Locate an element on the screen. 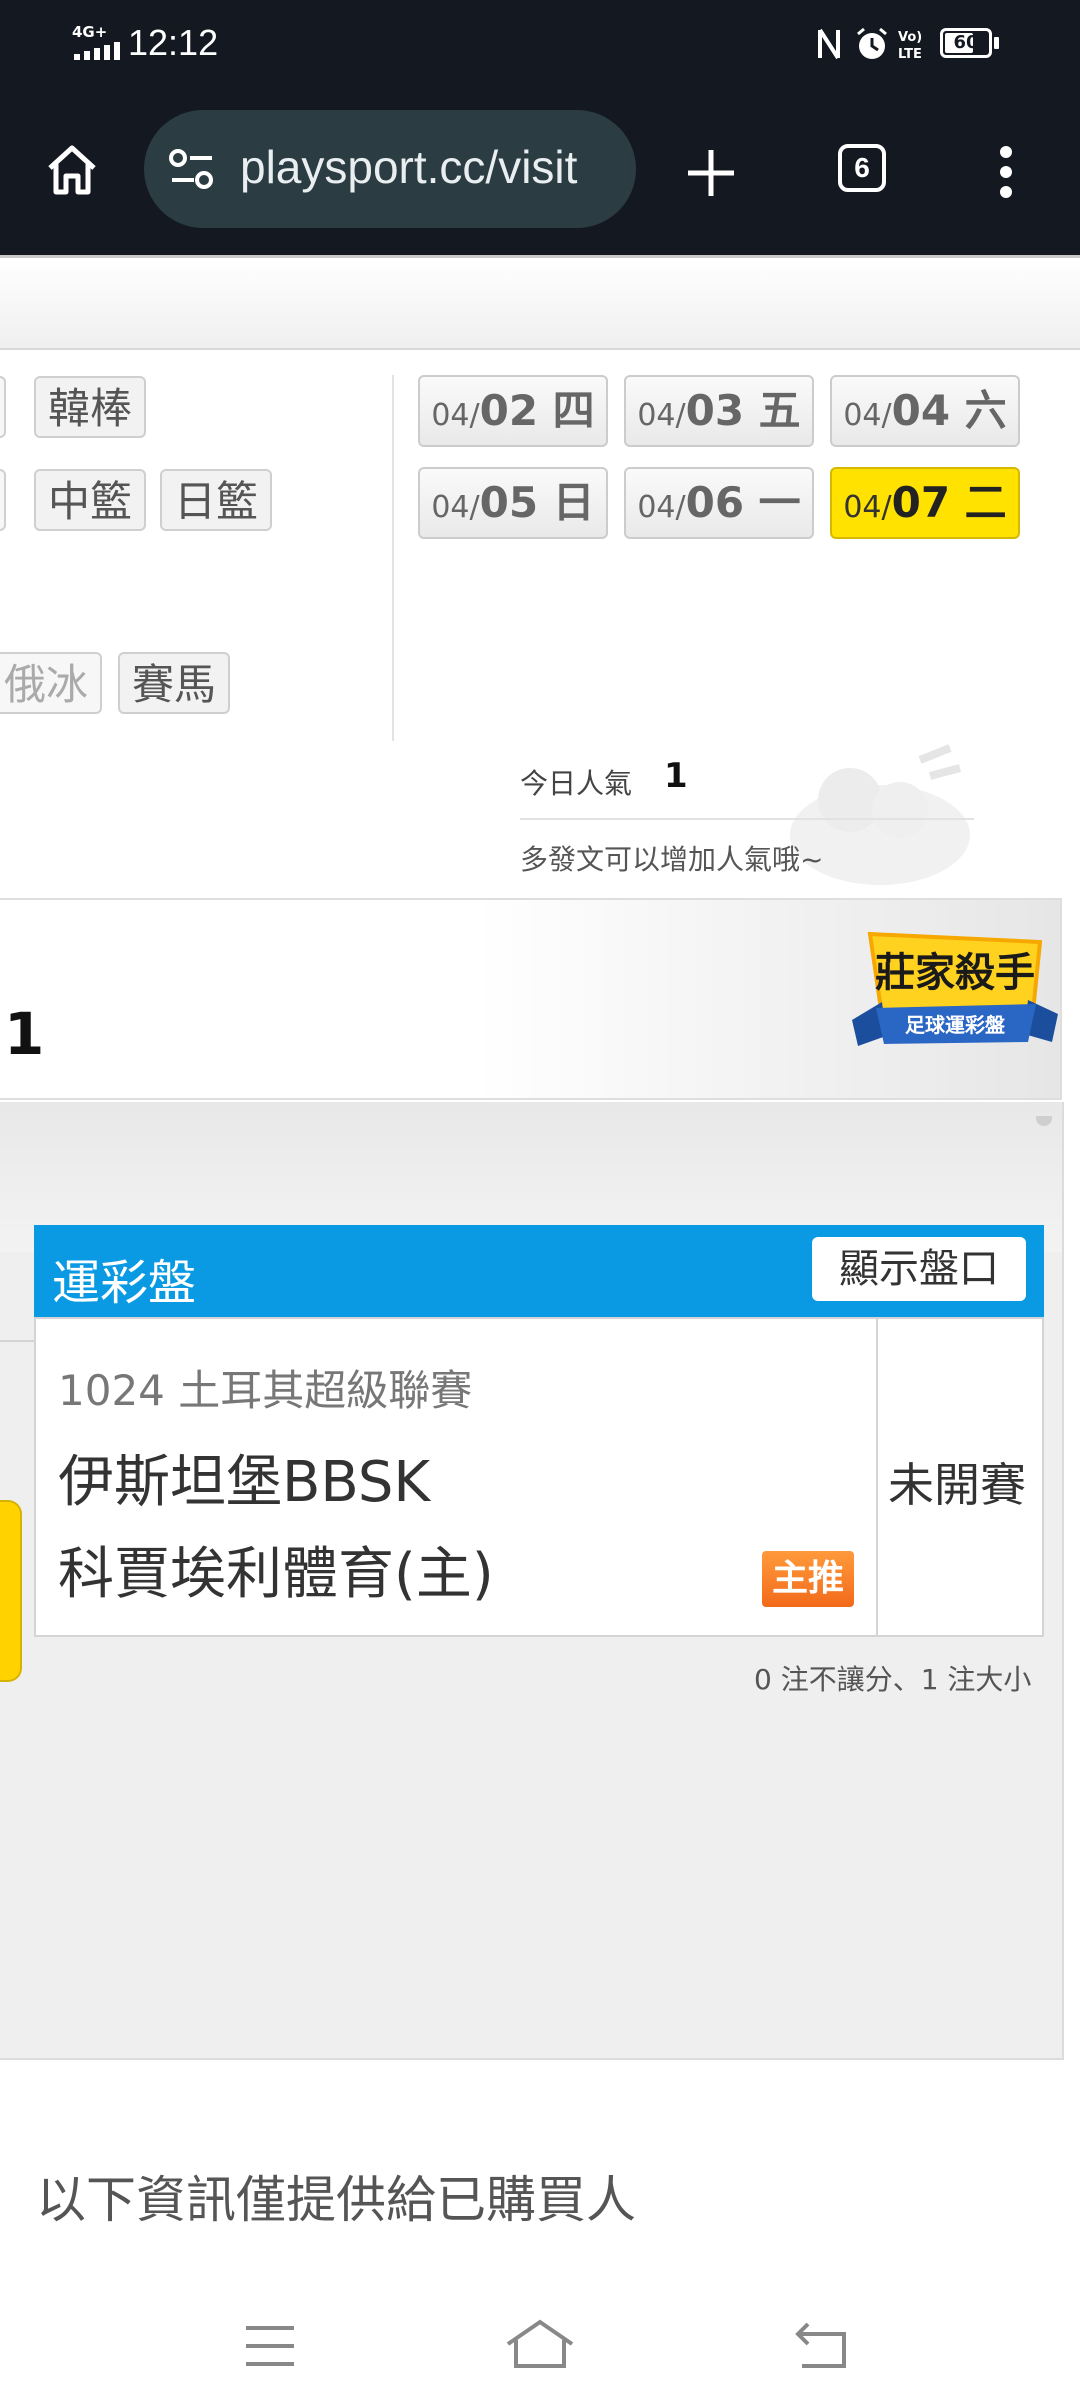 The width and height of the screenshot is (1080, 2400). odds-panel-header: 運彩盤 顯示盤口 is located at coordinates (539, 1271).